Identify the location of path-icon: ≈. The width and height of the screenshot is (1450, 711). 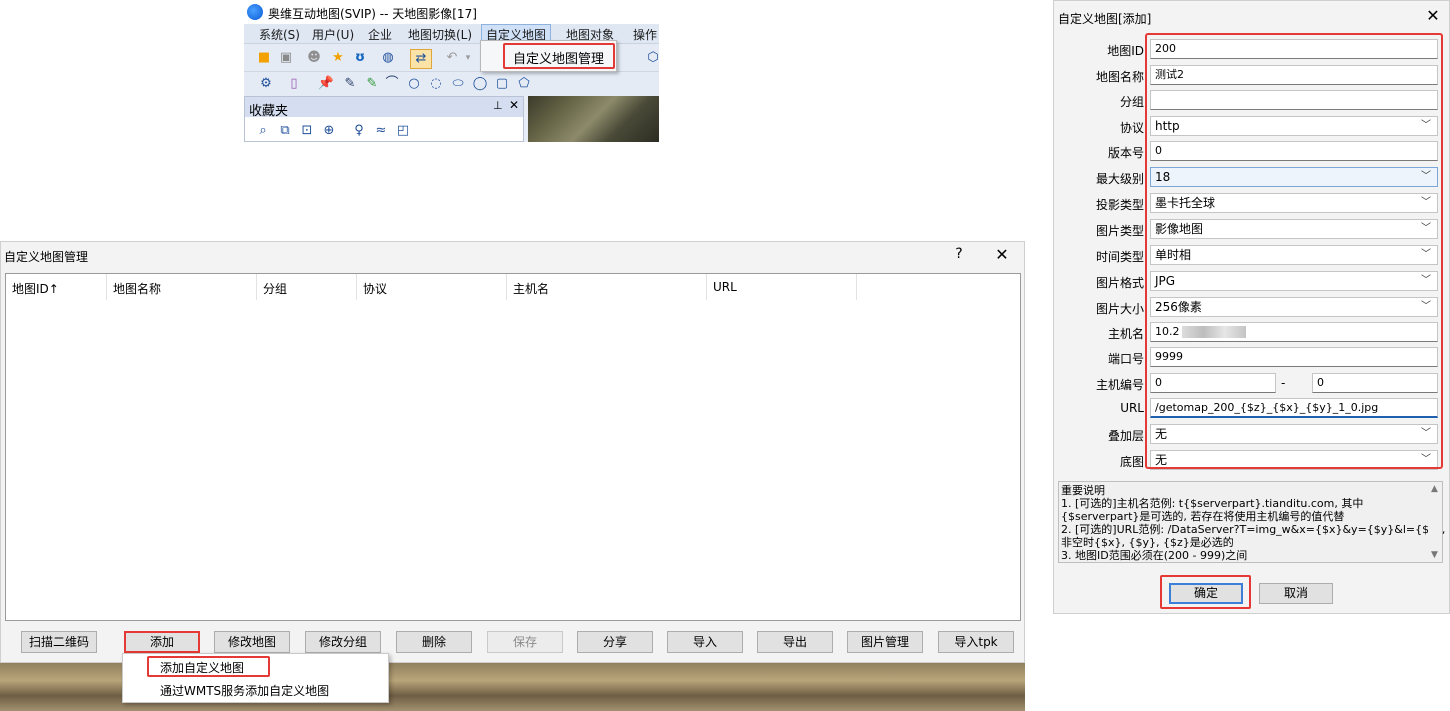
(381, 131).